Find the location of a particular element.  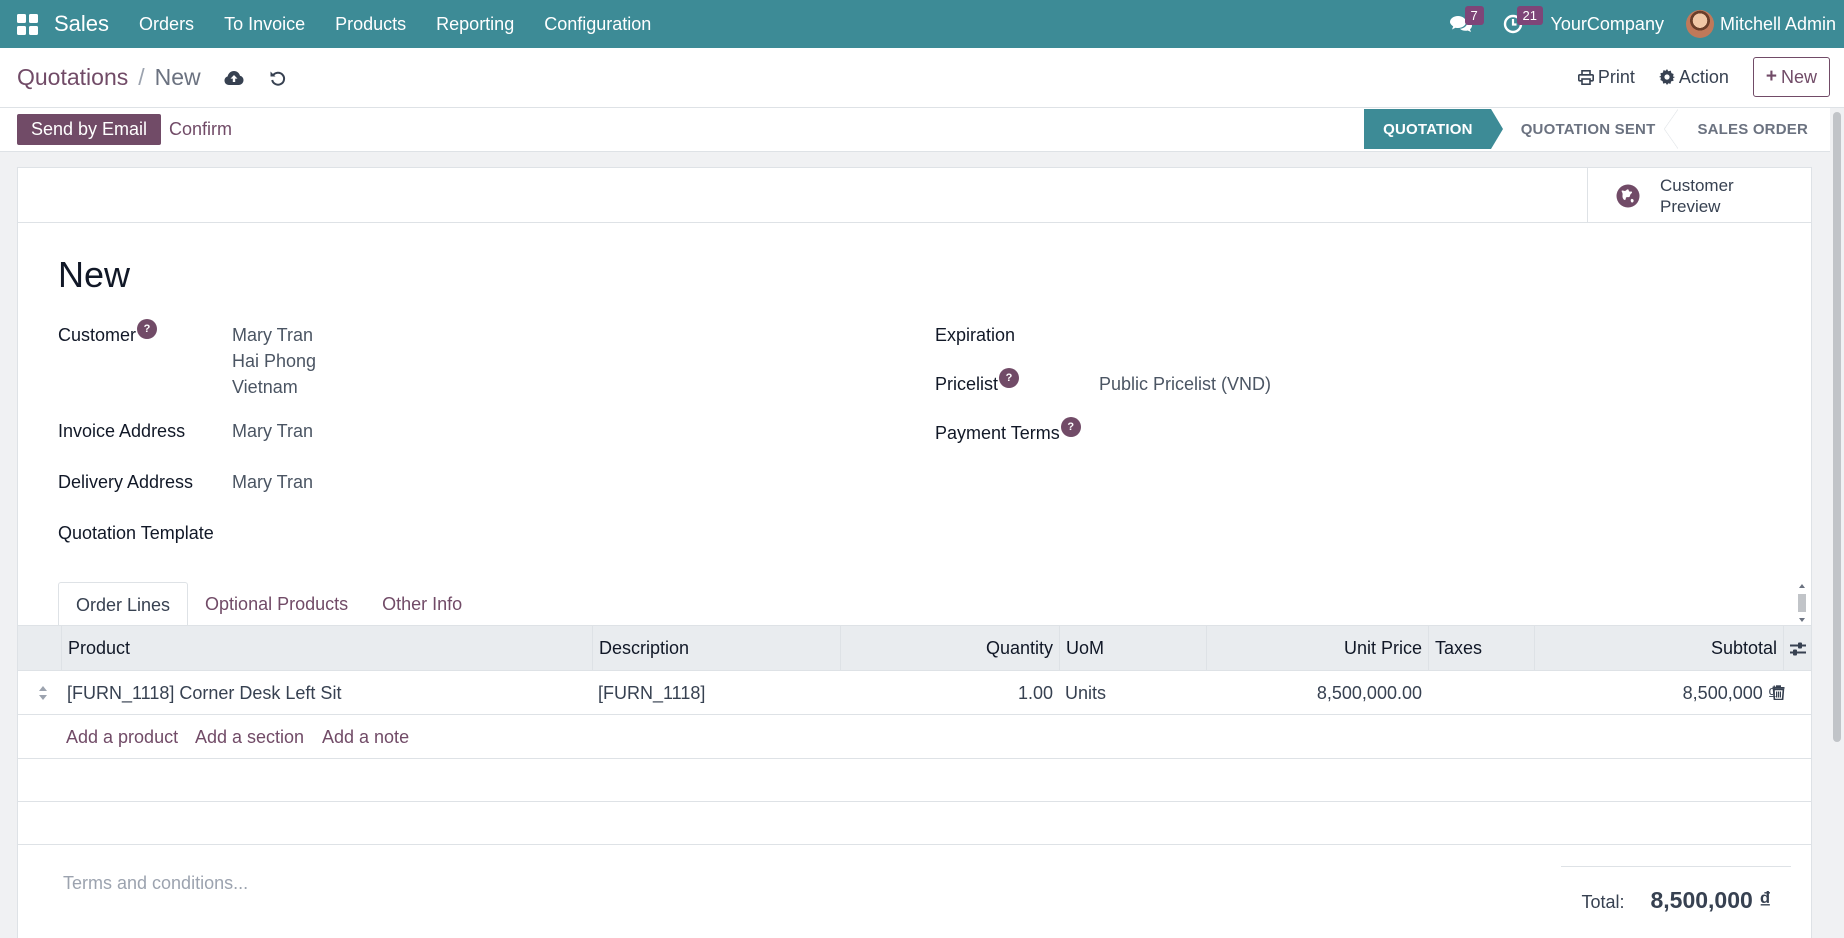

print-button: Print is located at coordinates (1606, 77).